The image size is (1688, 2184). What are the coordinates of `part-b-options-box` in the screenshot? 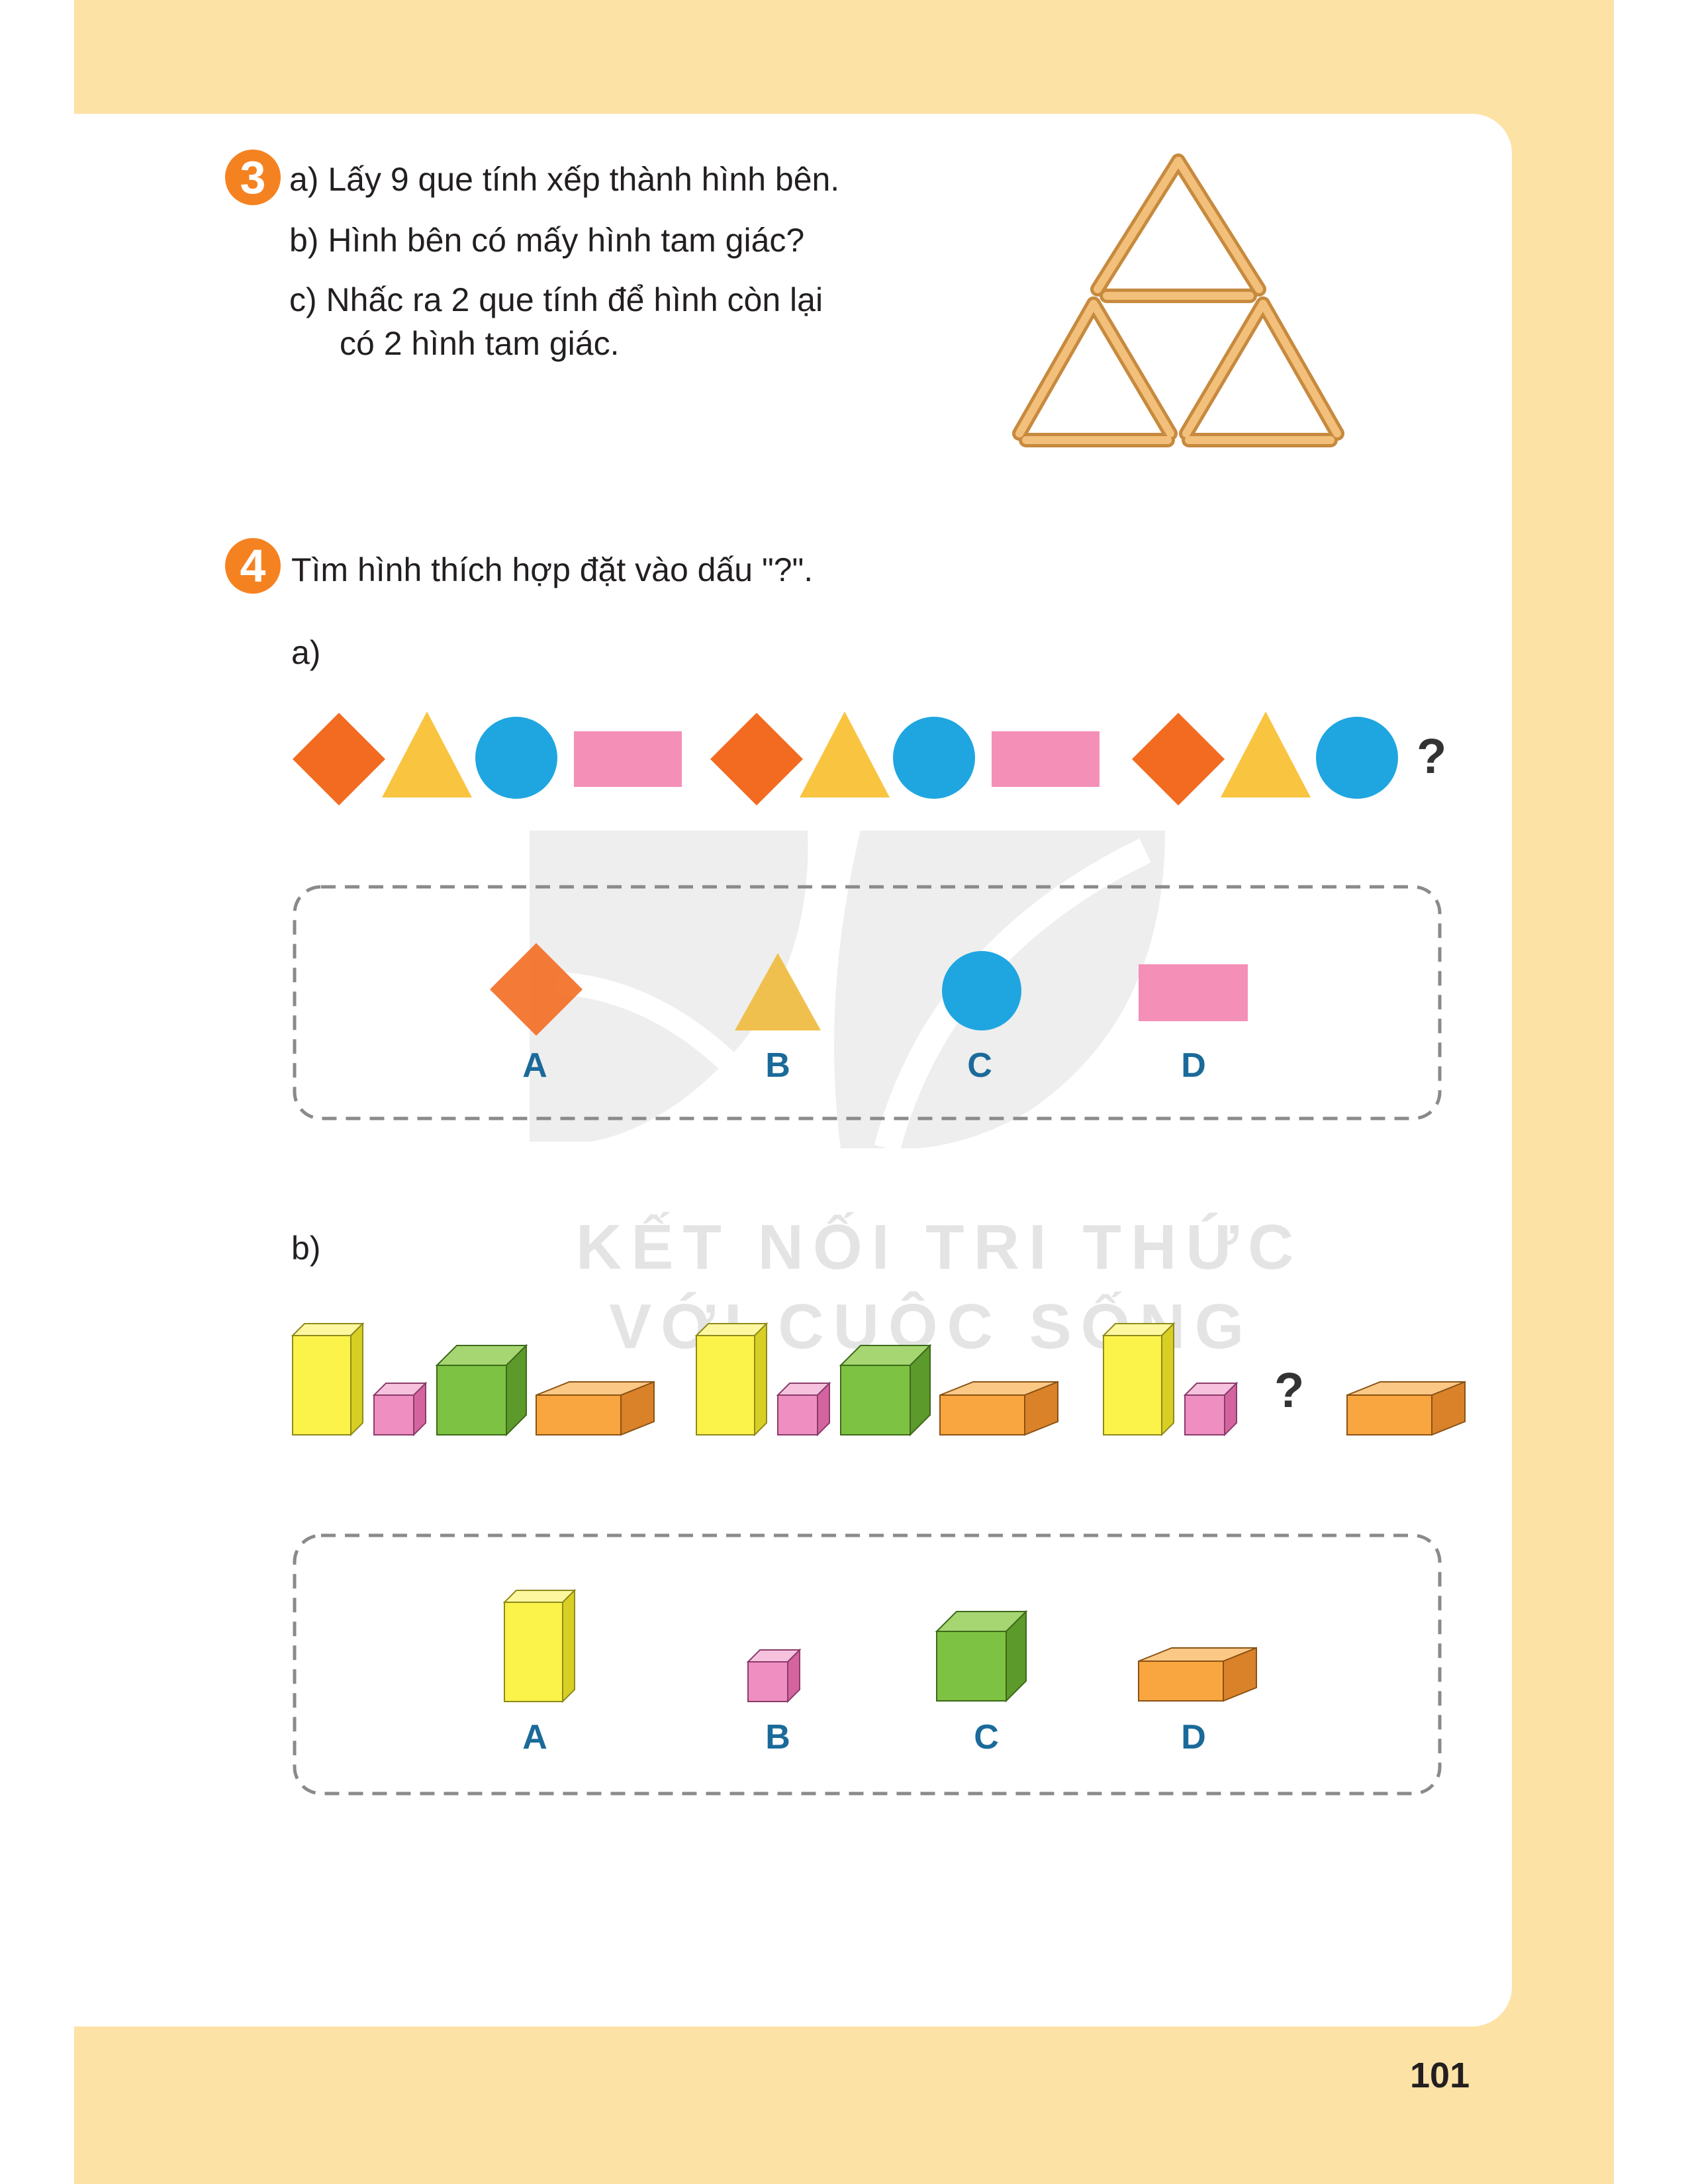 It's located at (867, 1664).